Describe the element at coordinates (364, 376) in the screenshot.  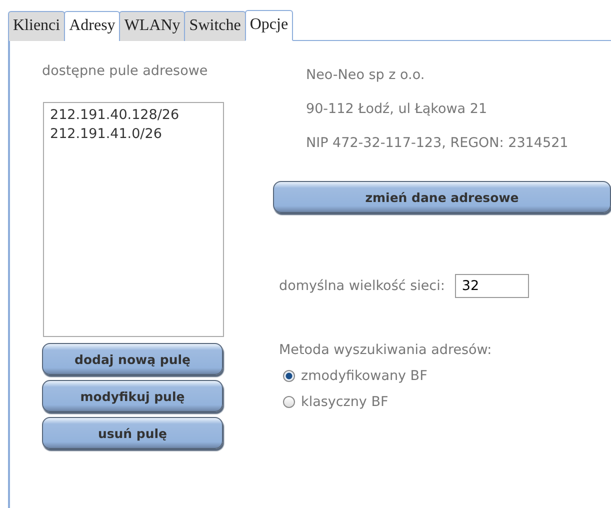
I see `radio-label: zmodyfikowany BF` at that location.